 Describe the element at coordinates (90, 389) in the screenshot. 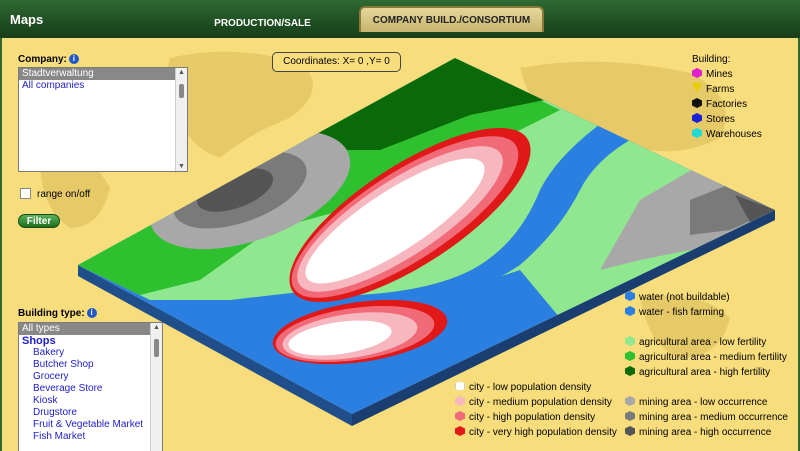

I see `list-item: Beverage Store` at that location.